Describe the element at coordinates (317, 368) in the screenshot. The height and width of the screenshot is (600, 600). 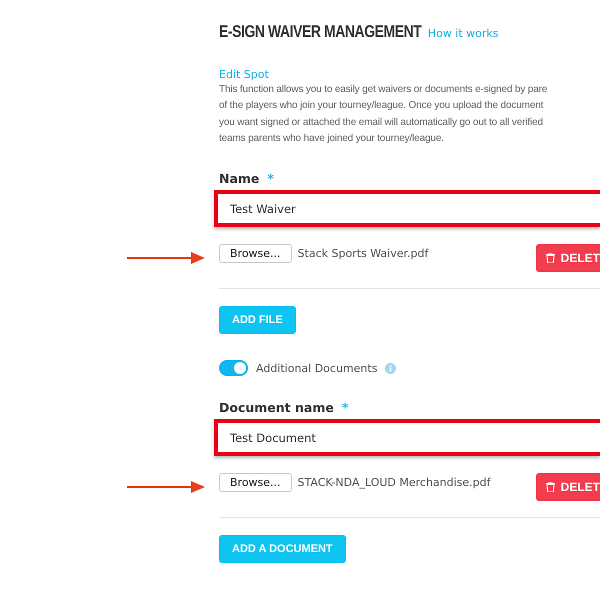
I see `toggle-label: Additional Documents` at that location.